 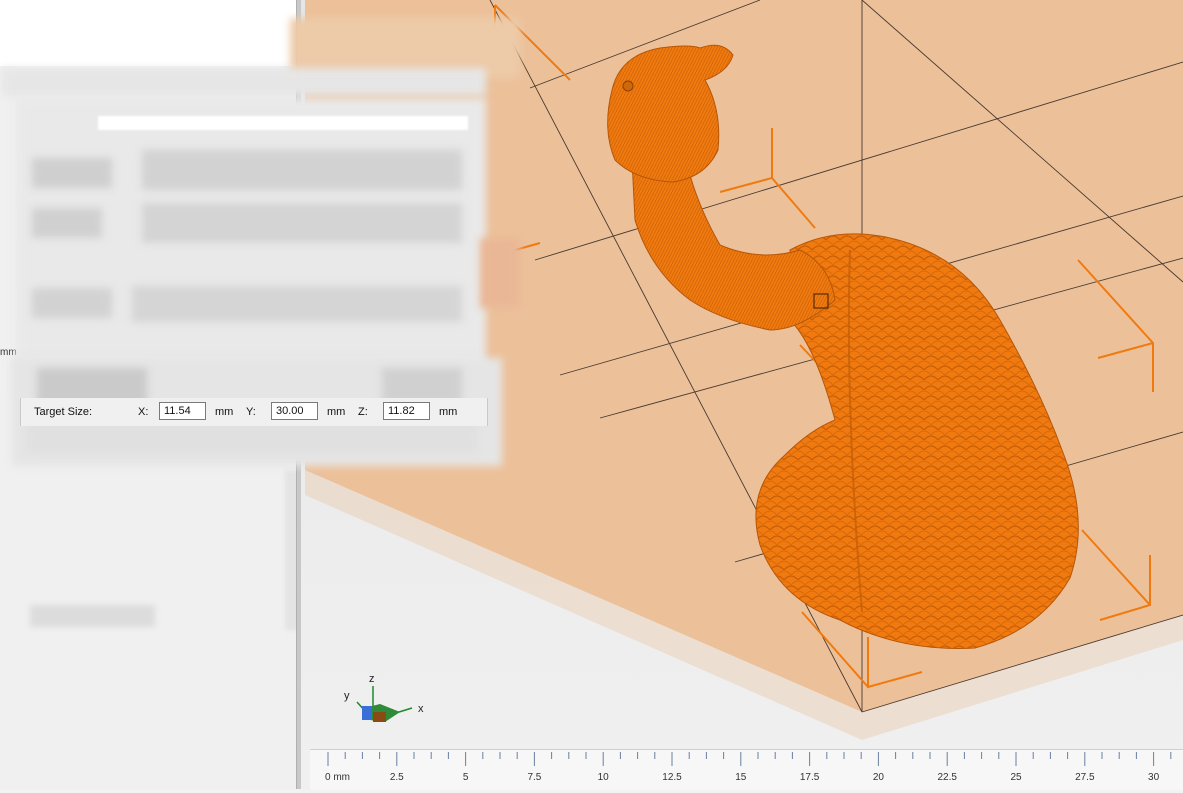 What do you see at coordinates (466, 777) in the screenshot?
I see `ruler-tick-label: 5` at bounding box center [466, 777].